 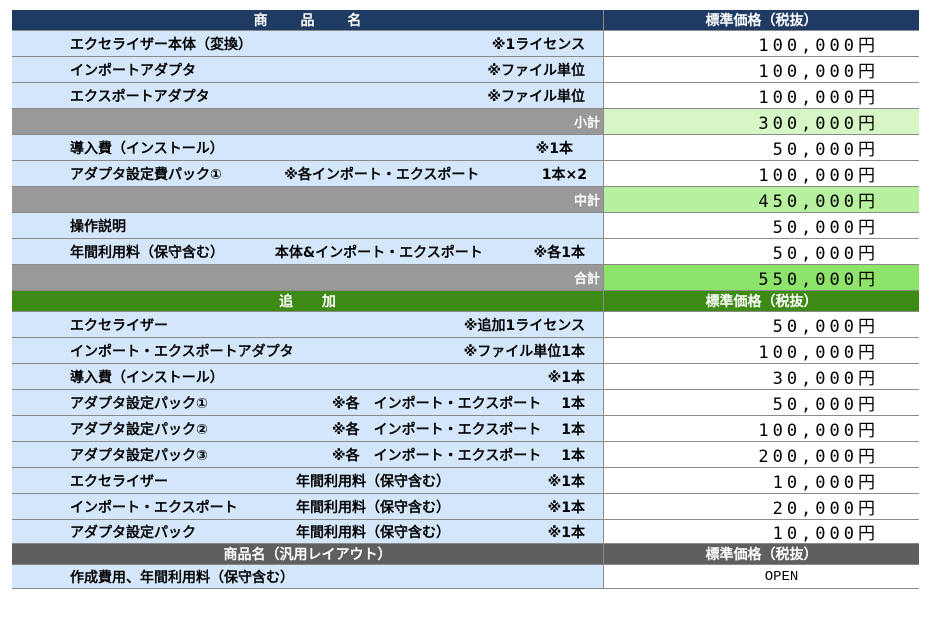 I want to click on price-cell: OPEN, so click(x=761, y=576).